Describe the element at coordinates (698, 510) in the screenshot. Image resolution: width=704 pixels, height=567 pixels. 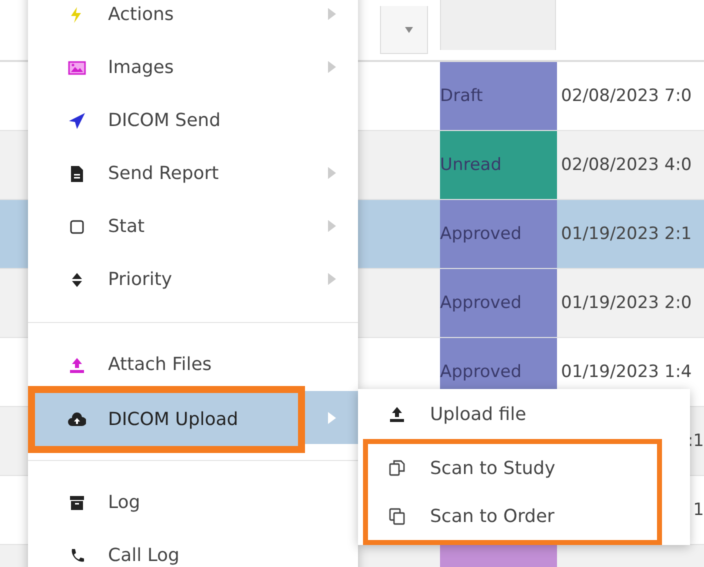
I see `date-cell: 1` at that location.